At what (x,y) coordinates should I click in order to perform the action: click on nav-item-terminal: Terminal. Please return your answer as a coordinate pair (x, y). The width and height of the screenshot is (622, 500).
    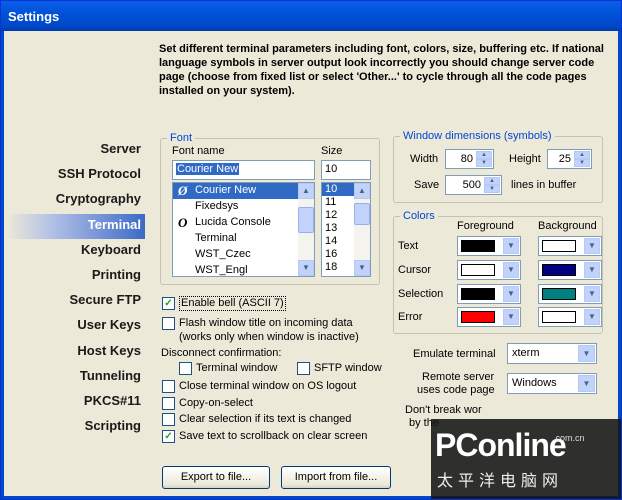
    Looking at the image, I should click on (76, 226).